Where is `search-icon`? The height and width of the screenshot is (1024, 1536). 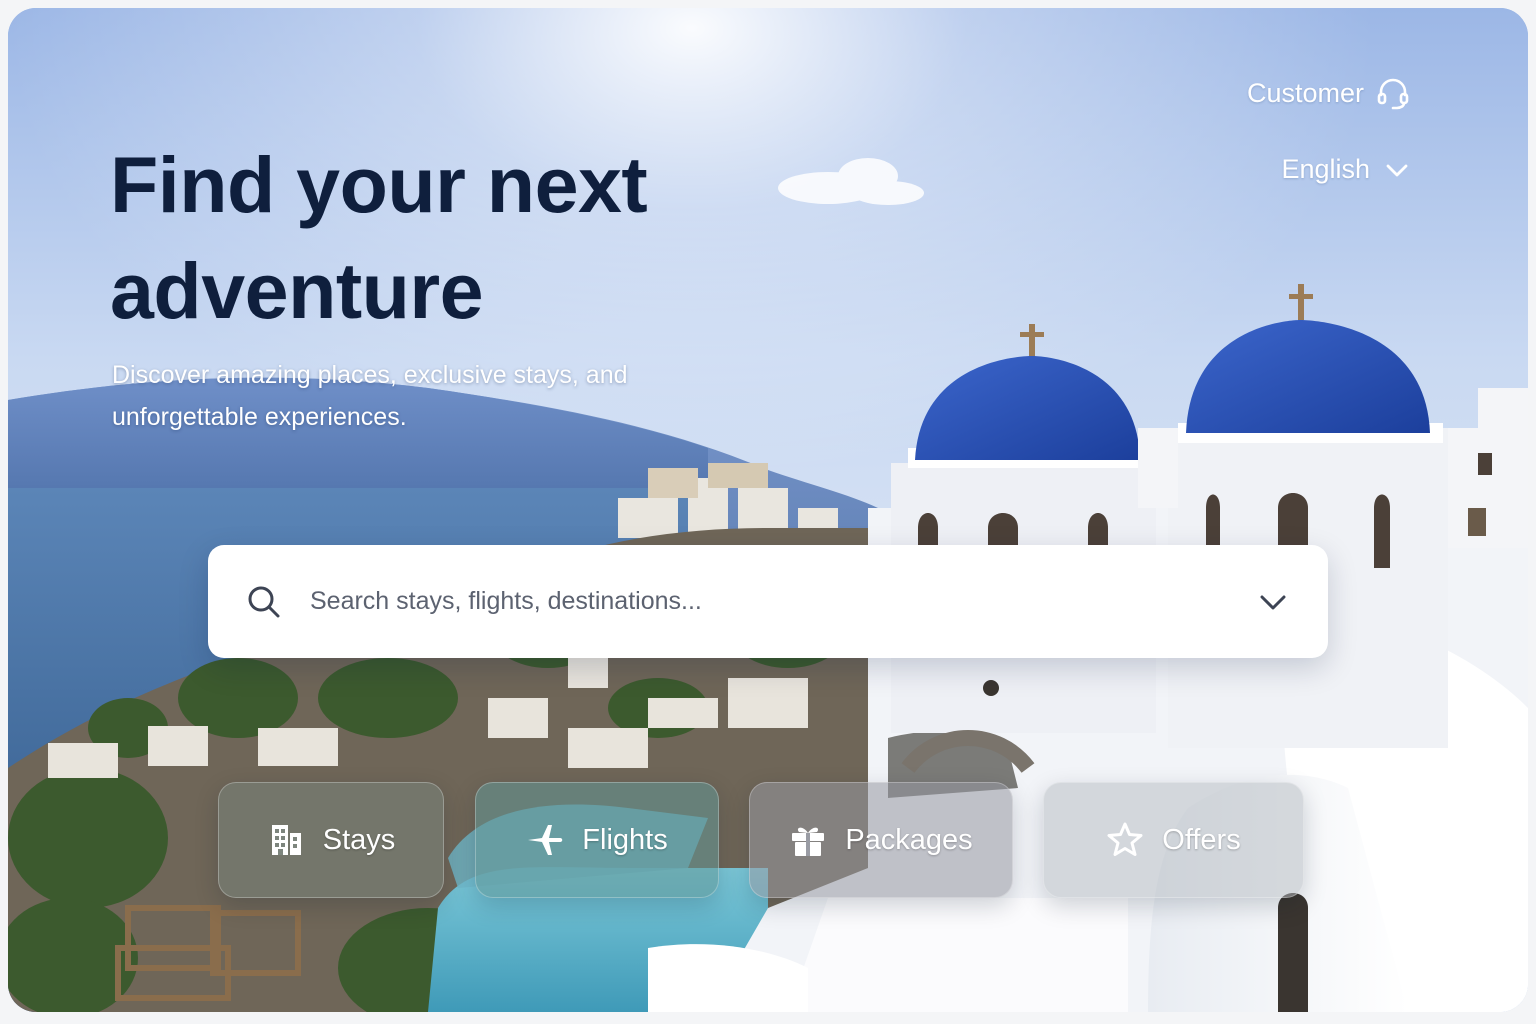
search-icon is located at coordinates (264, 601).